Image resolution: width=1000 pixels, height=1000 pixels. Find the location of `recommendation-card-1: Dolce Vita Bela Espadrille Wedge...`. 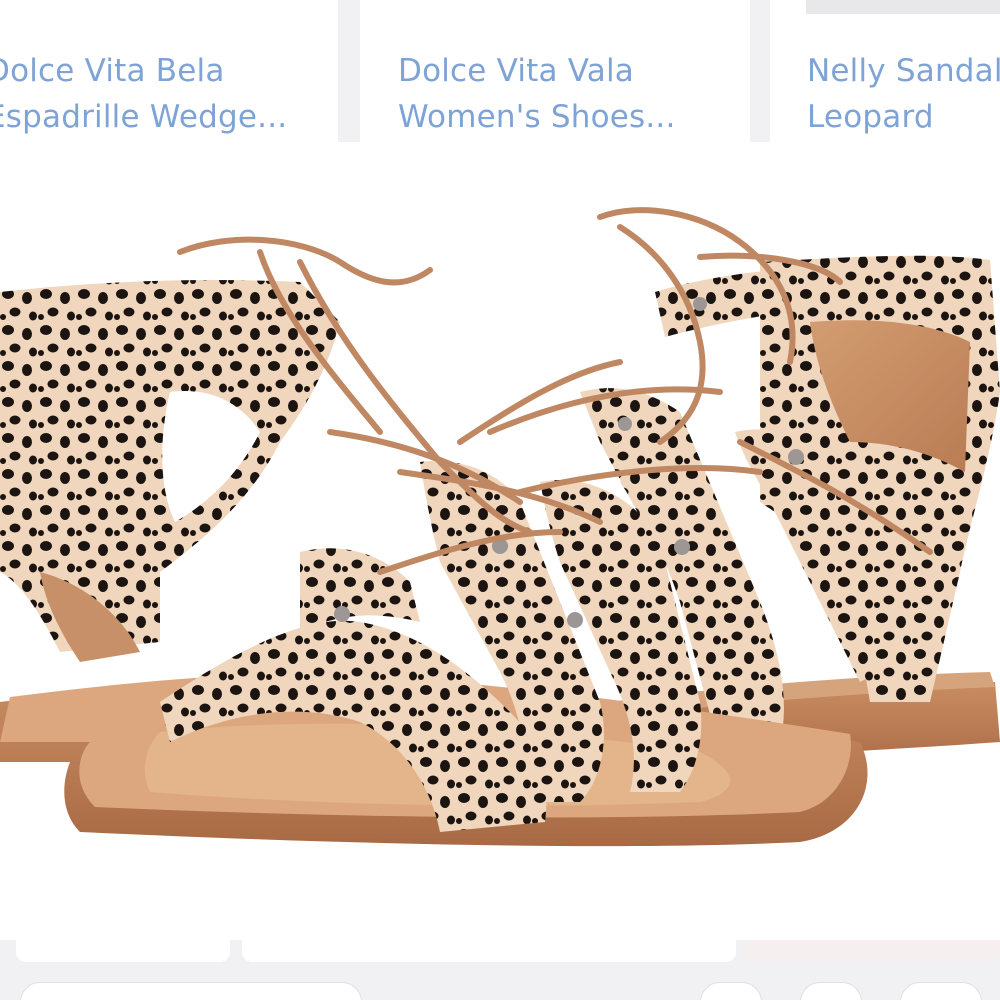

recommendation-card-1: Dolce Vita Bela Espadrille Wedge... is located at coordinates (169, 75).